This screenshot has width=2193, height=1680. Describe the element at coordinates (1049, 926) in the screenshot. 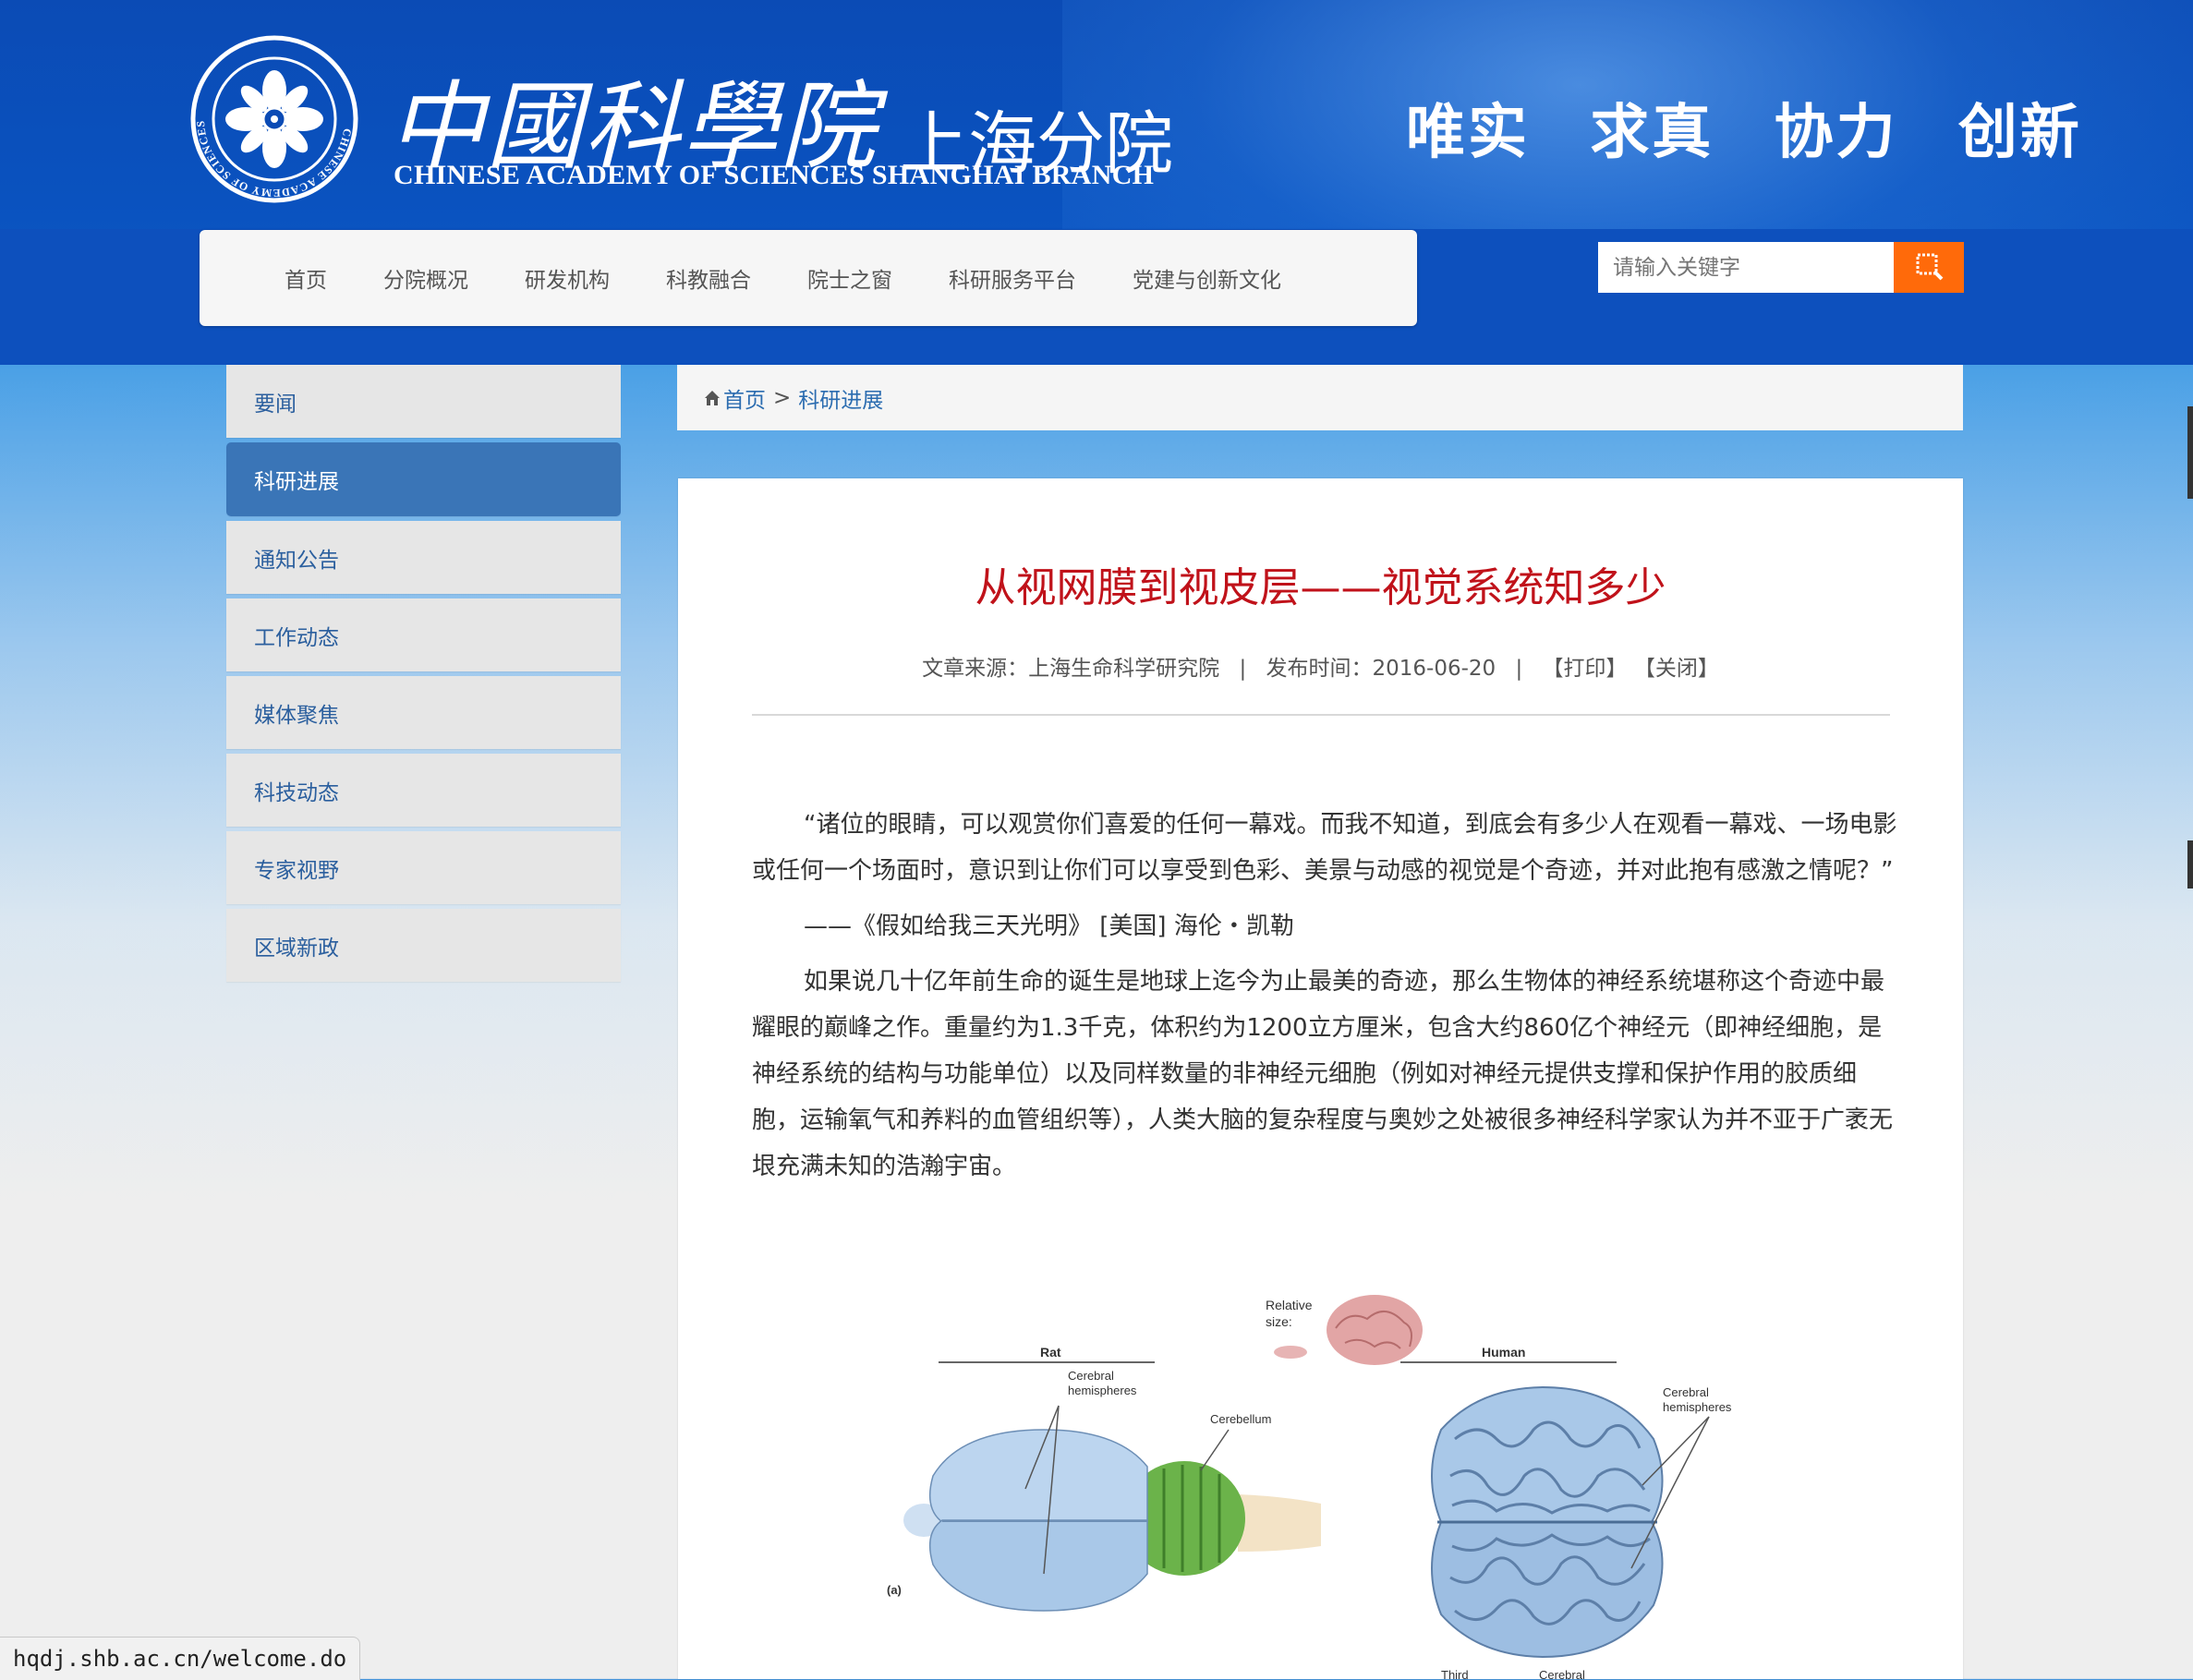

I see `quote-citation: ——《假如给我三天光明》 [美国] 海伦・凯勒` at that location.